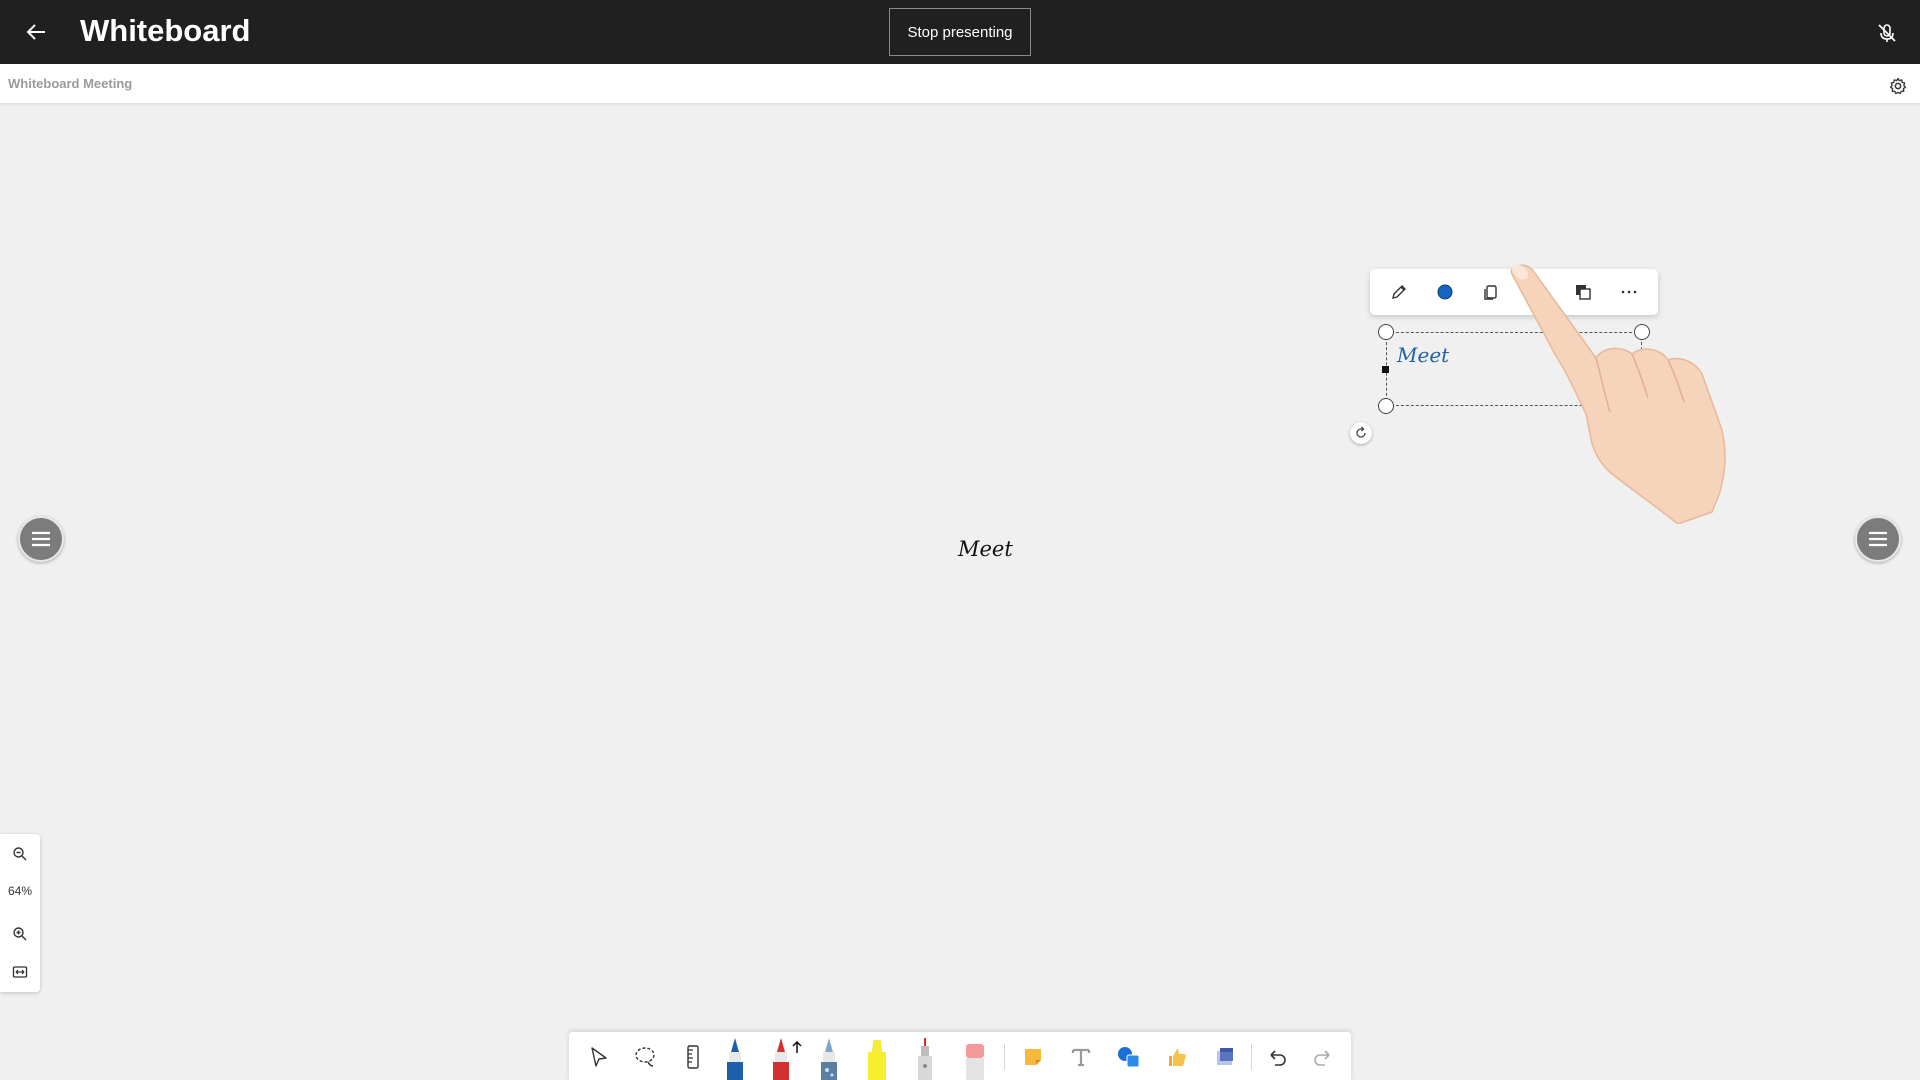  I want to click on zoom-level: 64%, so click(20, 891).